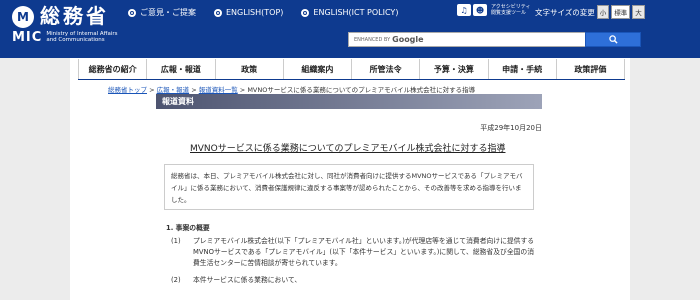 This screenshot has width=700, height=300. I want to click on speaker-icon: ♫, so click(464, 10).